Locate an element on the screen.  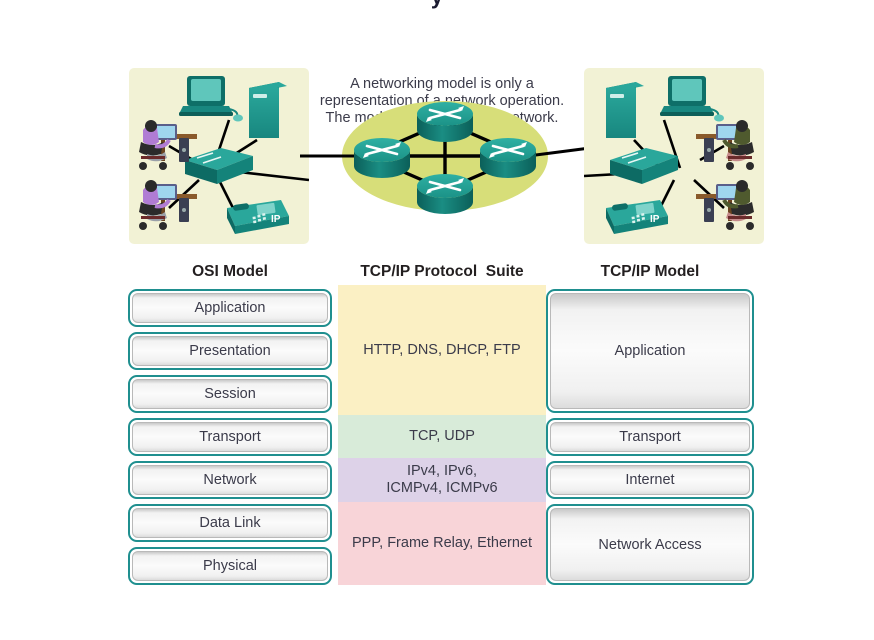
tcpip-layer-inner: Application is located at coordinates (650, 351).